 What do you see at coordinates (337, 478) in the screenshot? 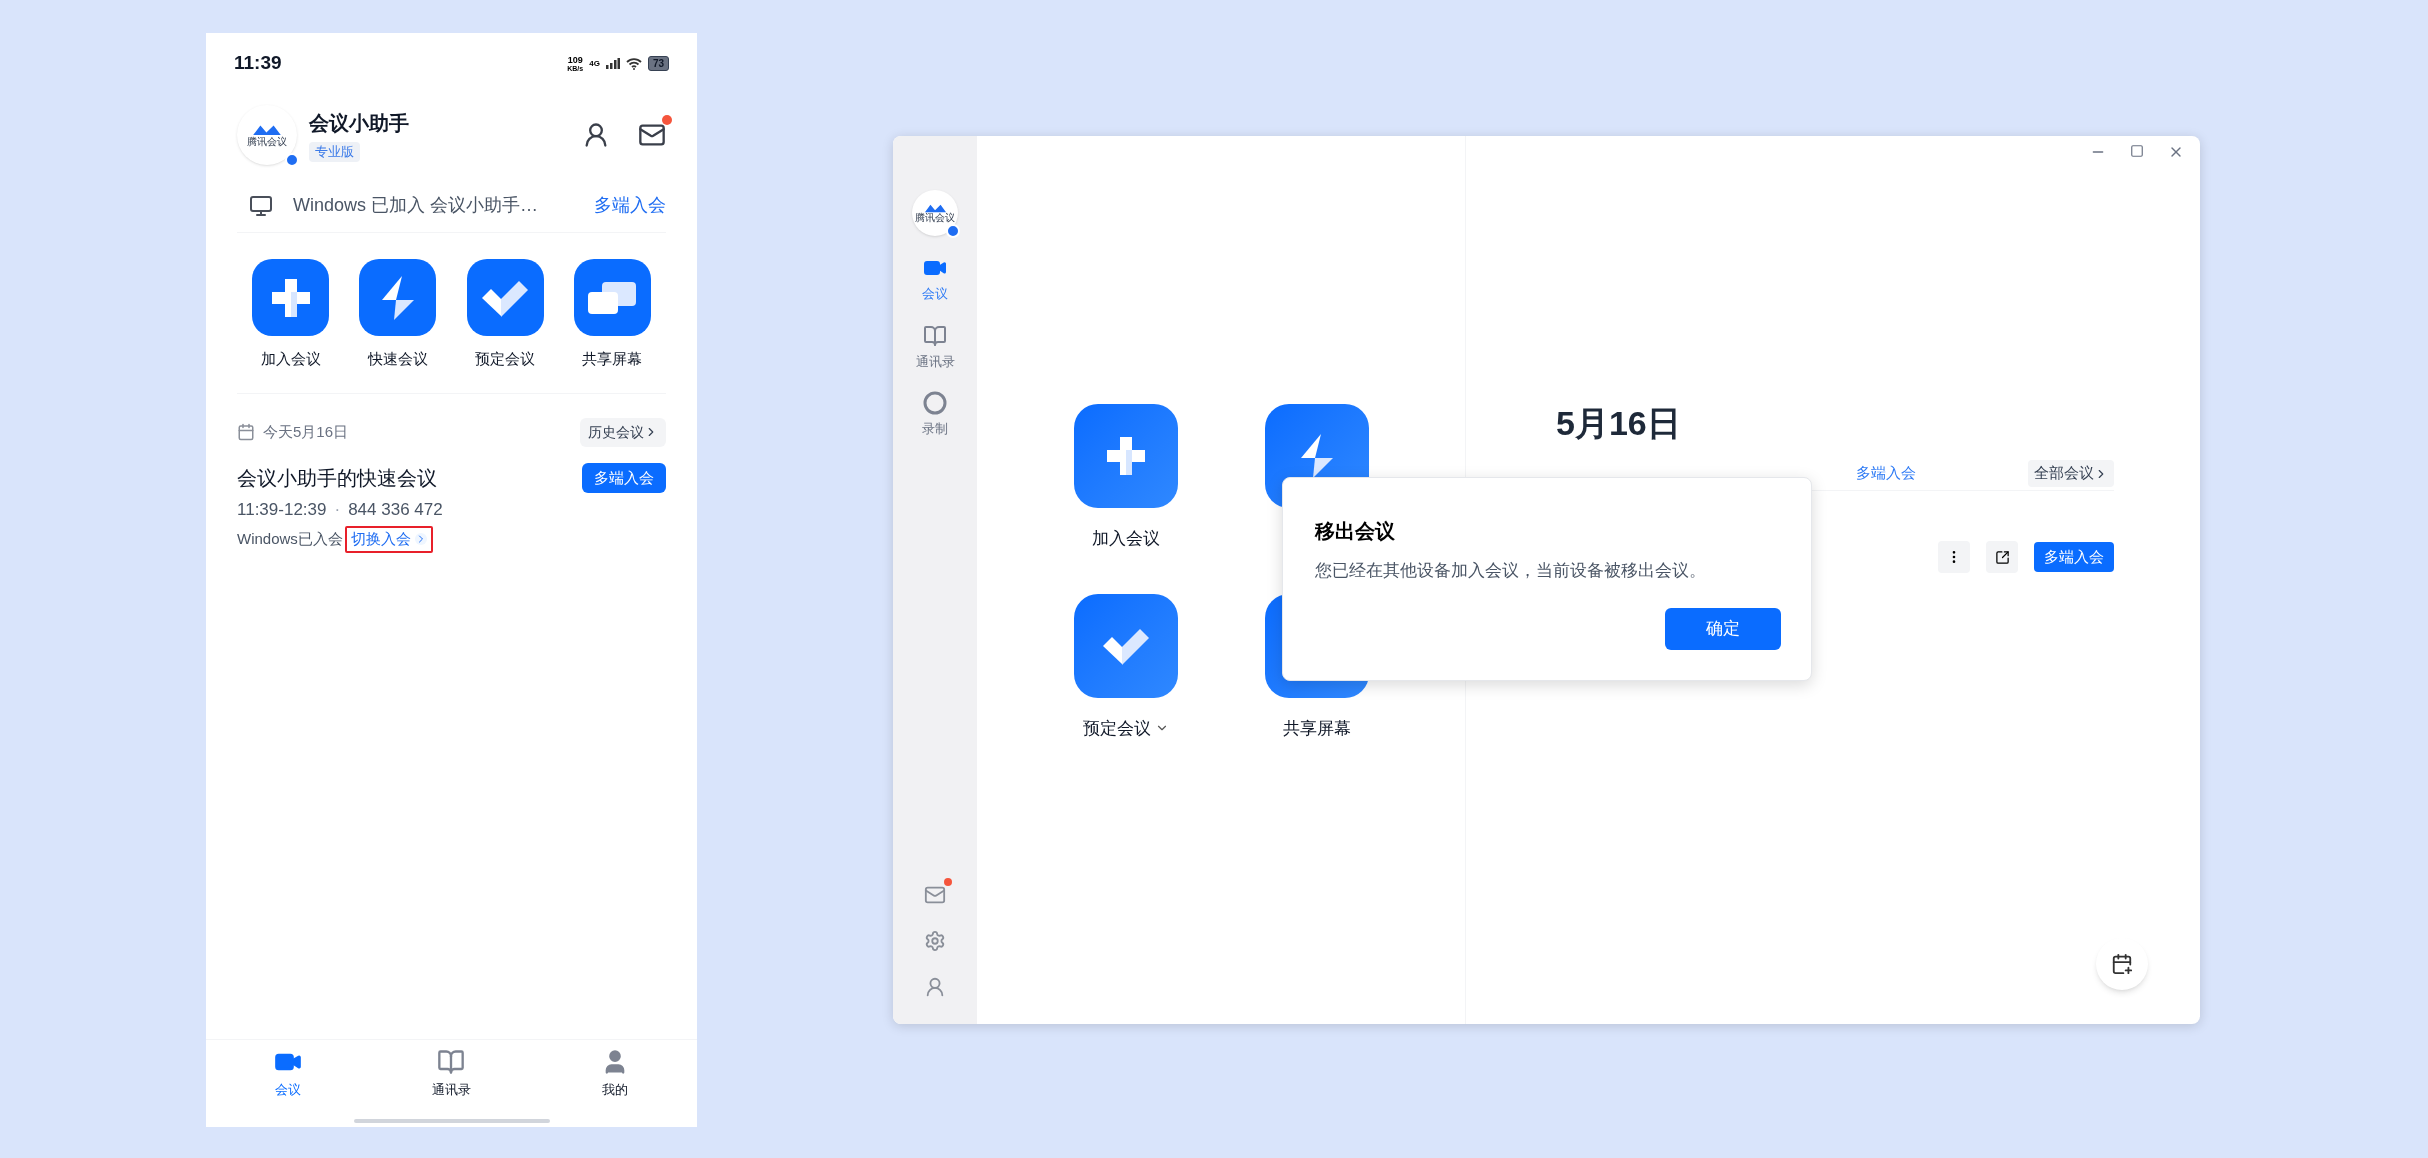
I see `meeting-title: 会议小助手的快速会议` at bounding box center [337, 478].